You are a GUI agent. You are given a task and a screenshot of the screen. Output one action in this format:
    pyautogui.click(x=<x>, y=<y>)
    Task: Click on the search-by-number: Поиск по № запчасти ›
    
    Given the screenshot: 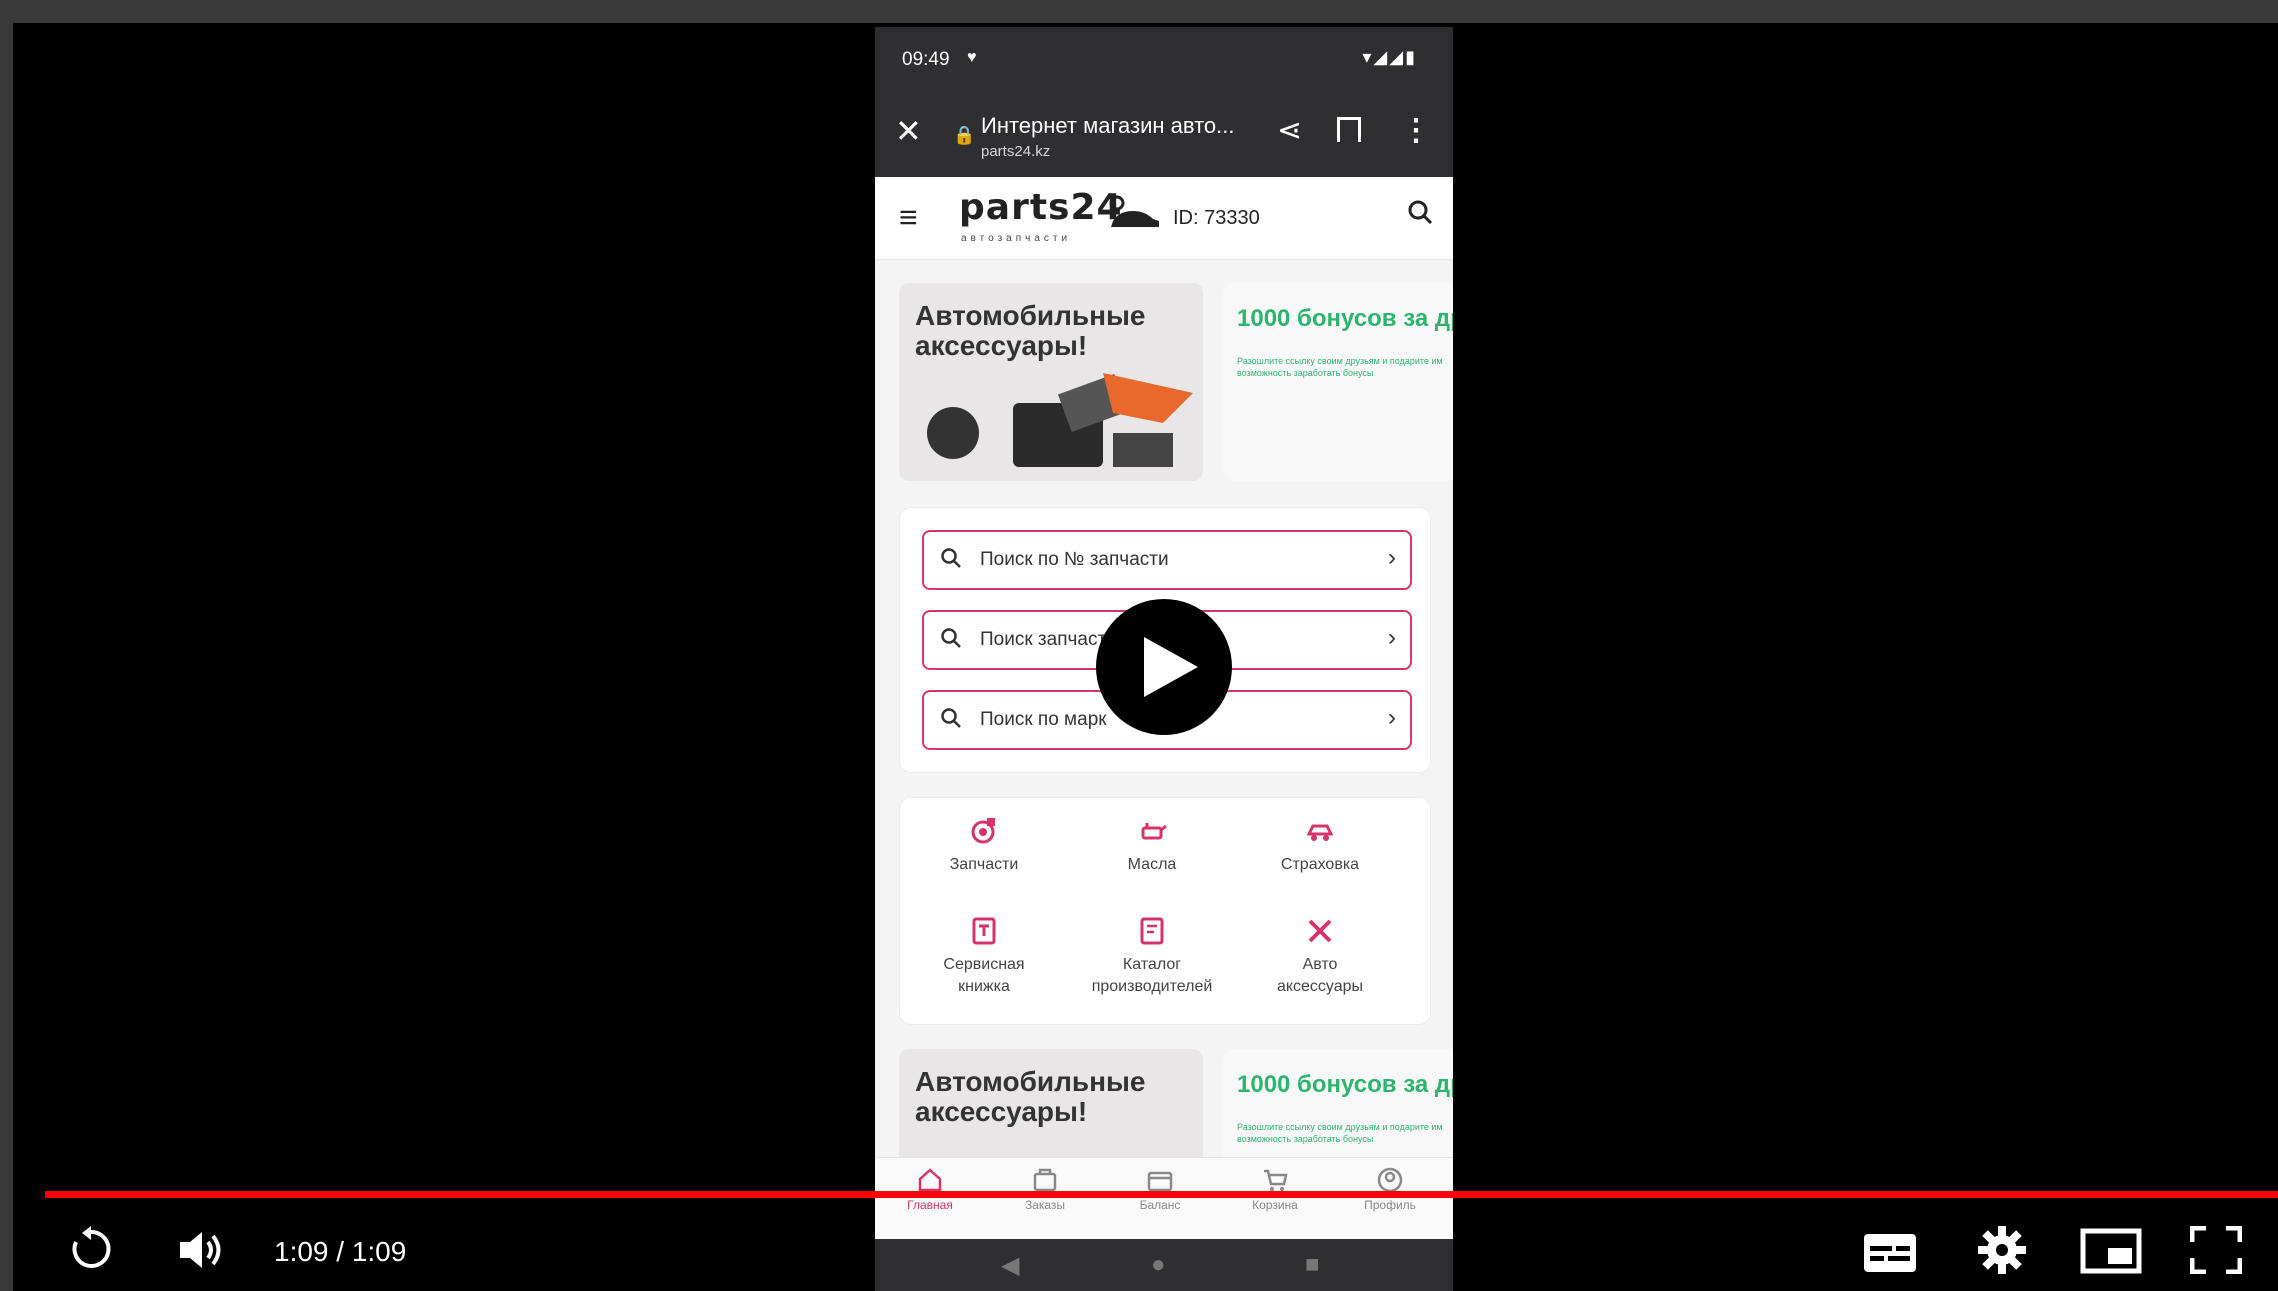 What is the action you would take?
    pyautogui.click(x=1167, y=560)
    